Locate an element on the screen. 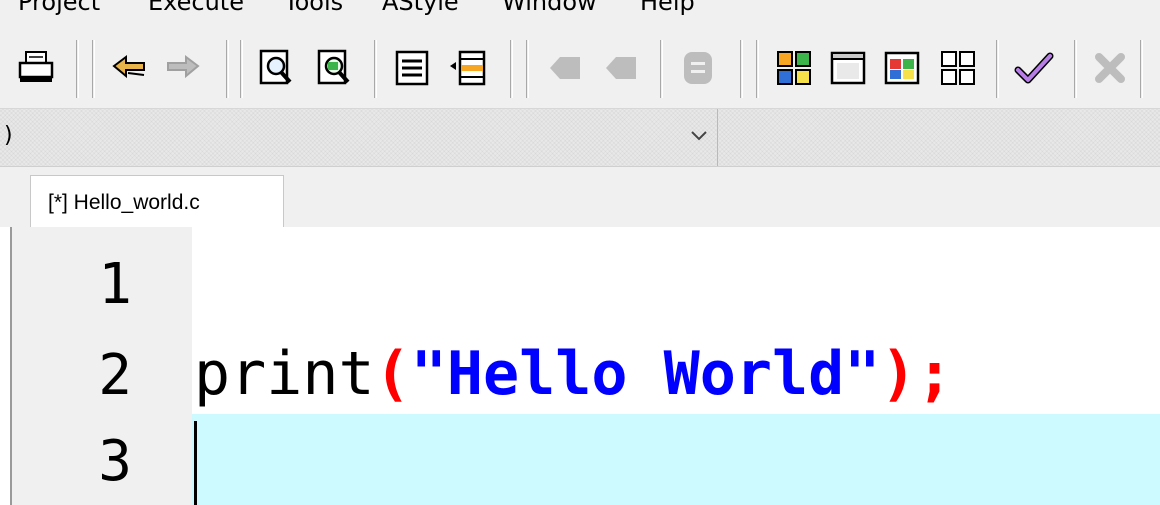 This screenshot has height=505, width=1160. menu-bar: Project Execute Tools AStyle Window Help is located at coordinates (580, 15).